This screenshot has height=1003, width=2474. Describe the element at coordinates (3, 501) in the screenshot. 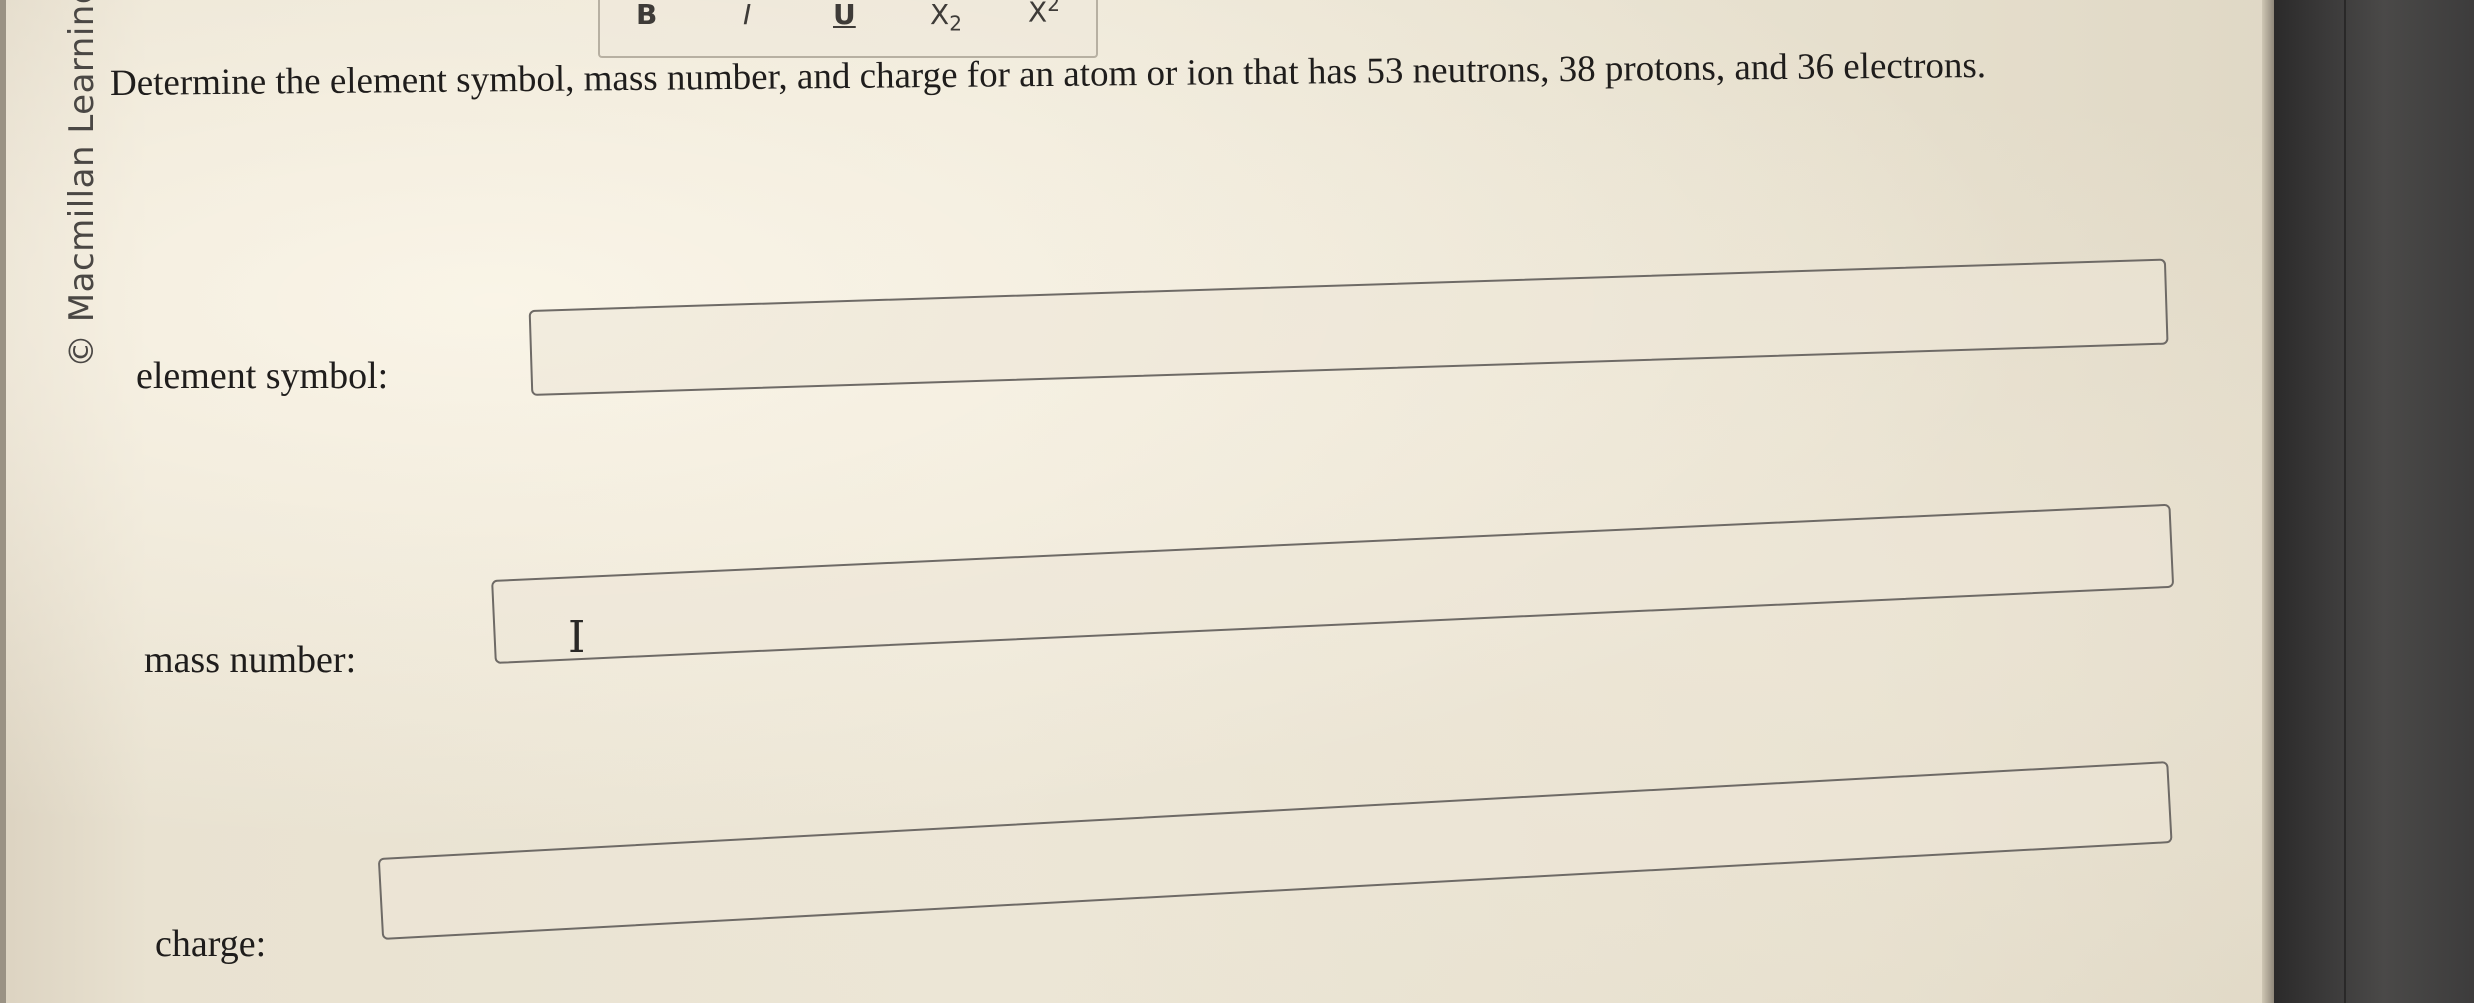

I see `screen-edge` at that location.